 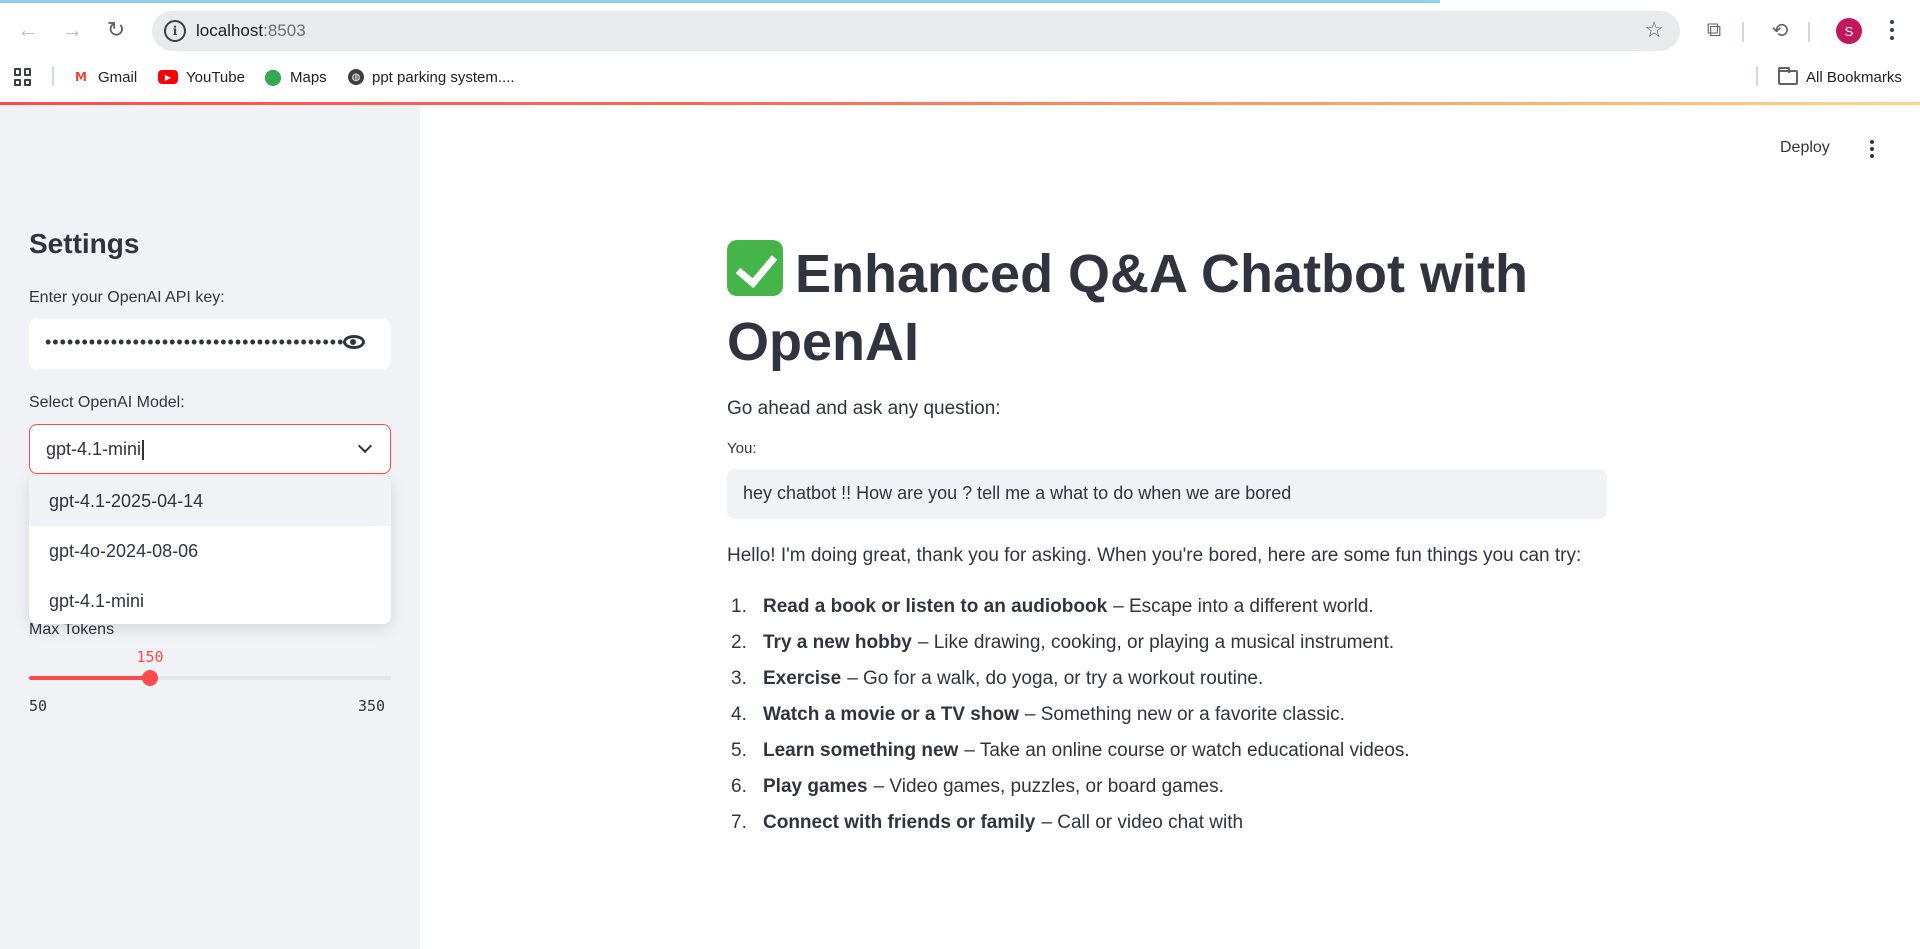 What do you see at coordinates (1654, 30) in the screenshot?
I see `bookmark-star-icon: ☆` at bounding box center [1654, 30].